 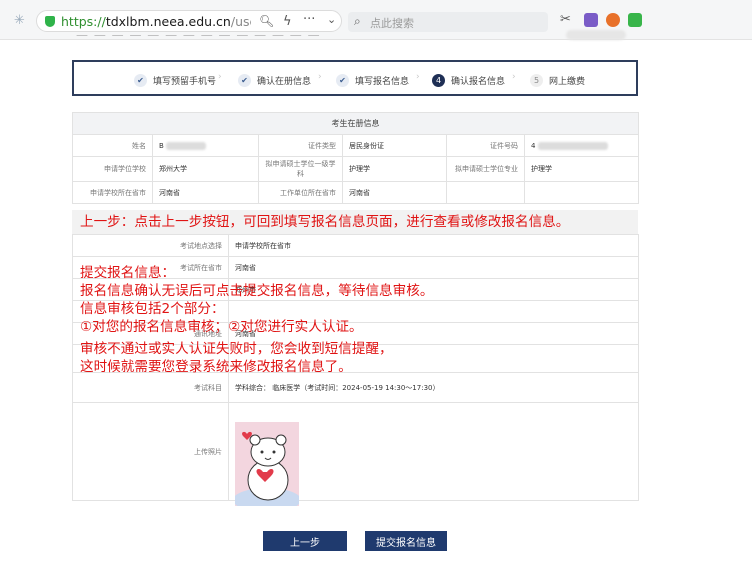 I want to click on extension-green-icon, so click(x=635, y=20).